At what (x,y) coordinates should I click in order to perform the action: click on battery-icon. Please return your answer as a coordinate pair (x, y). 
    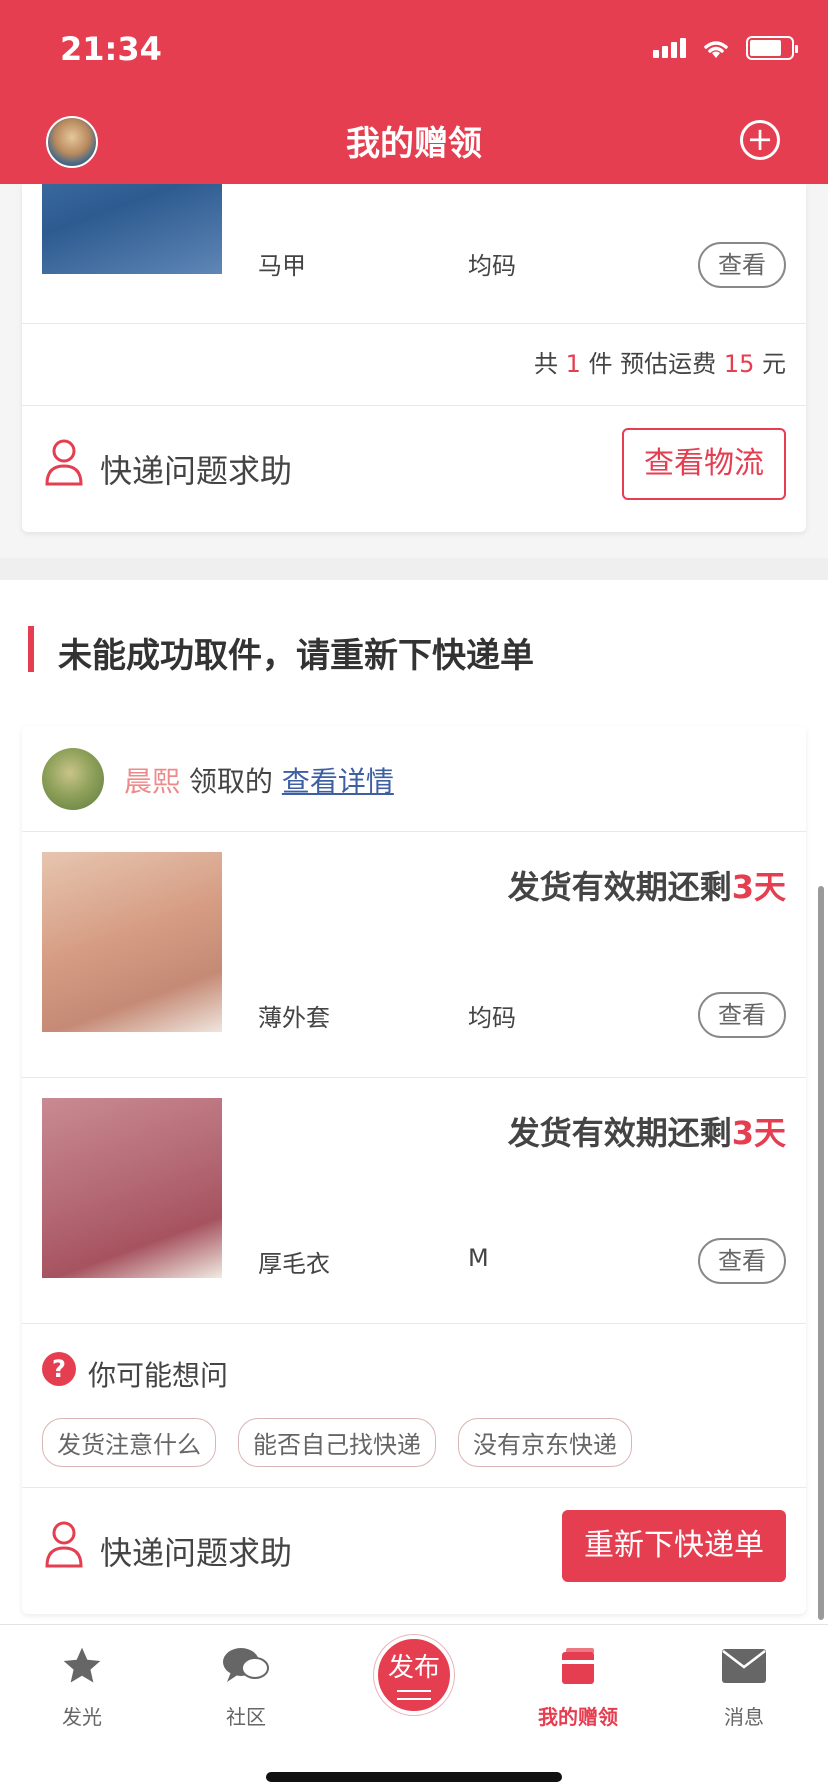
    Looking at the image, I should click on (772, 48).